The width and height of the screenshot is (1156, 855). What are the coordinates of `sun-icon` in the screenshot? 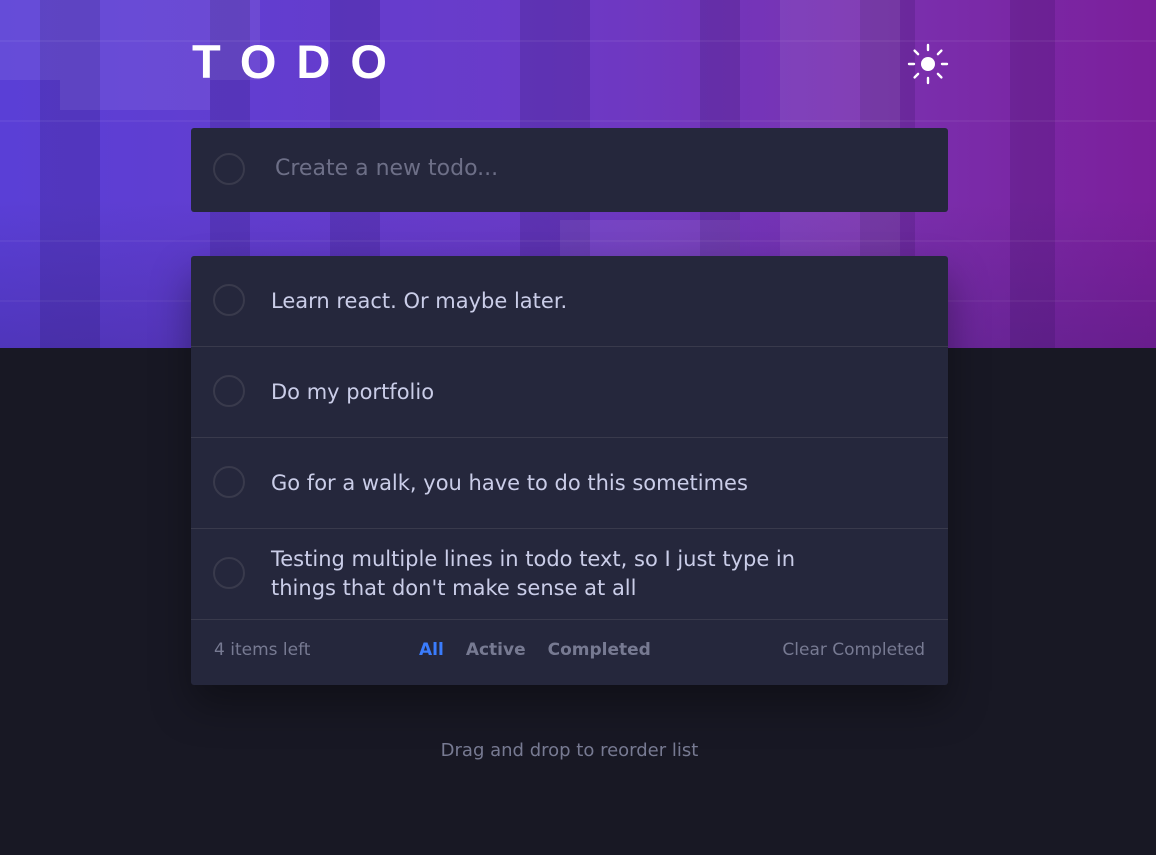 It's located at (928, 64).